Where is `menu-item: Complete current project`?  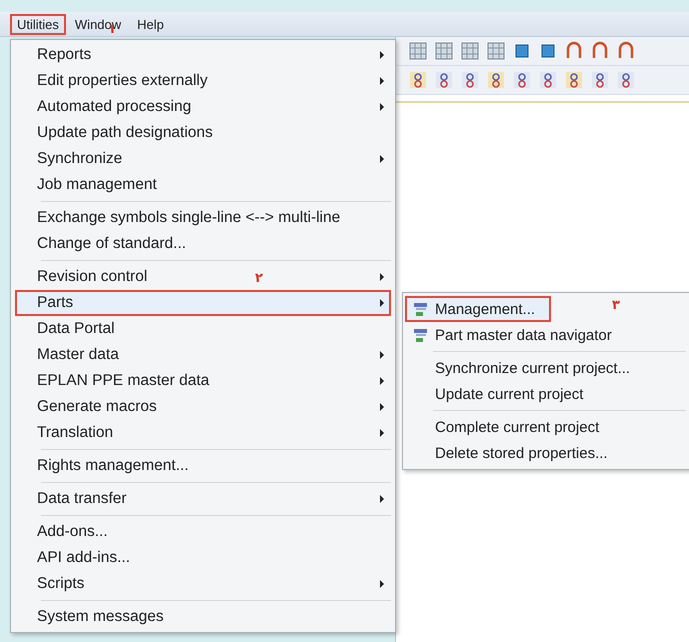 menu-item: Complete current project is located at coordinates (506, 427).